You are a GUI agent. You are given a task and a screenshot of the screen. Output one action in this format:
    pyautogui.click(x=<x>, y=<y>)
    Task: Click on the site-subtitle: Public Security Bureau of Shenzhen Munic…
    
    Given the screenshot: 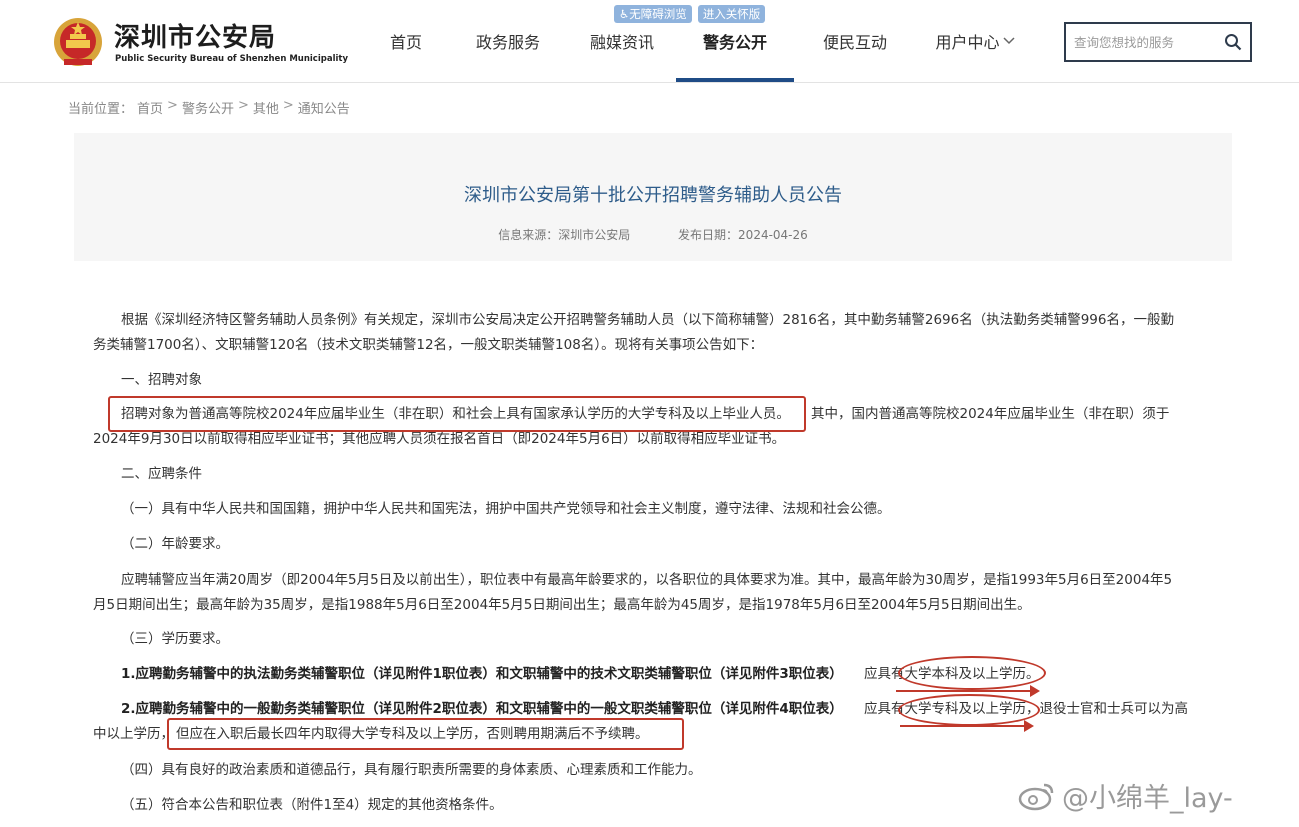 What is the action you would take?
    pyautogui.click(x=232, y=59)
    